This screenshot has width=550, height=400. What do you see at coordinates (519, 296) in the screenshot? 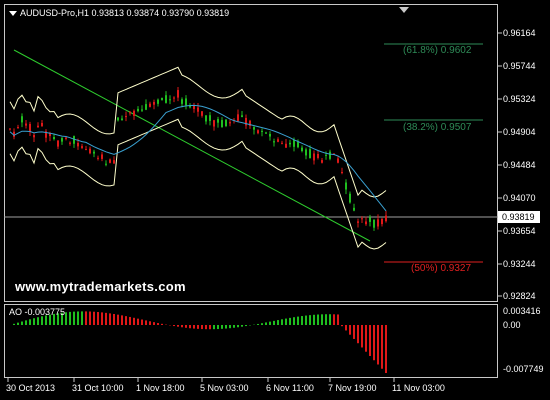
I see `price-tick-label: 0.92824` at bounding box center [519, 296].